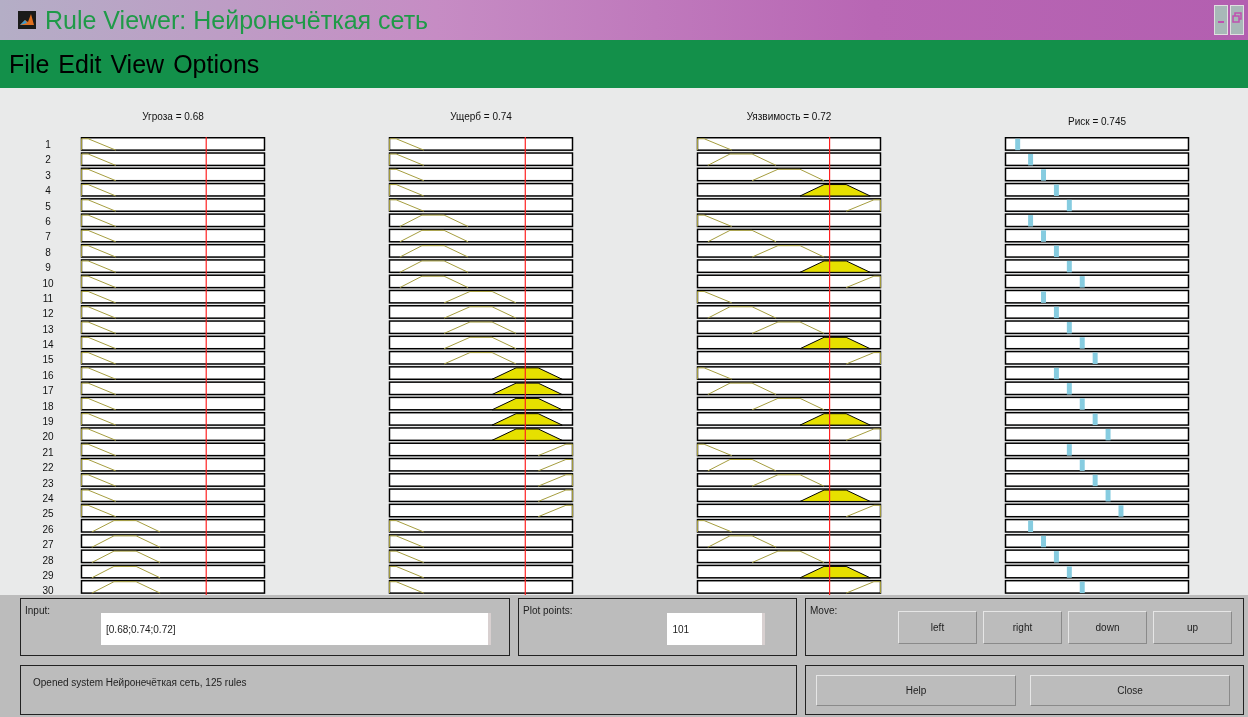 The height and width of the screenshot is (717, 1248). What do you see at coordinates (48, 375) in the screenshot?
I see `rule-number: 16` at bounding box center [48, 375].